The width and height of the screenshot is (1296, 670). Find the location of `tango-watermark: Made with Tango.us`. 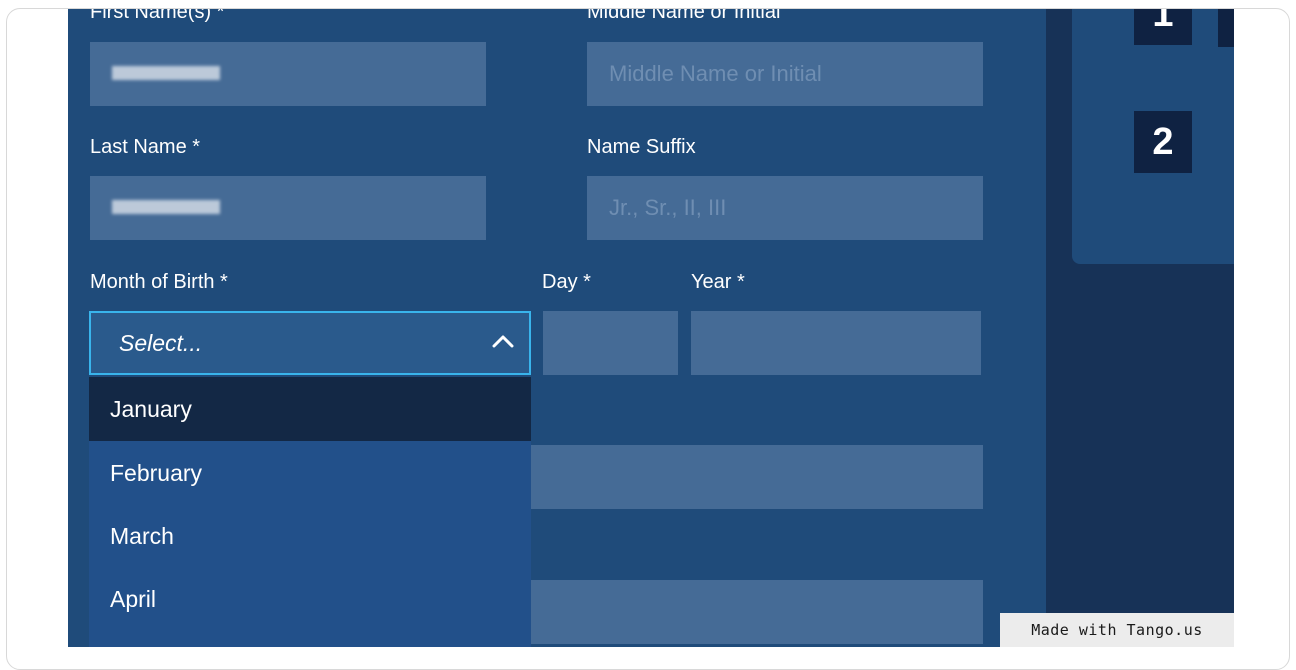

tango-watermark: Made with Tango.us is located at coordinates (1117, 630).